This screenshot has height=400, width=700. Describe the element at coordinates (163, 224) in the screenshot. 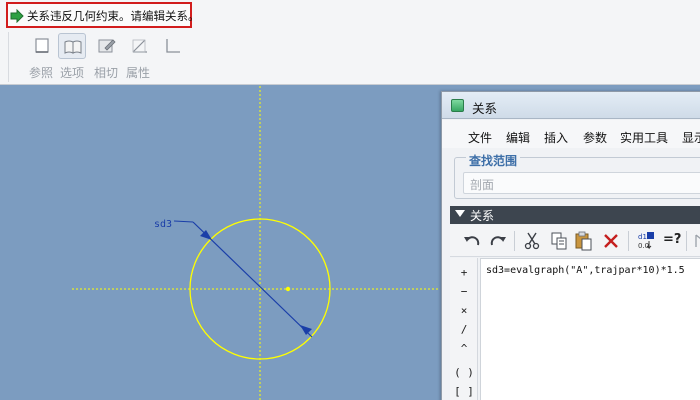

I see `dimension-label: sd3` at that location.